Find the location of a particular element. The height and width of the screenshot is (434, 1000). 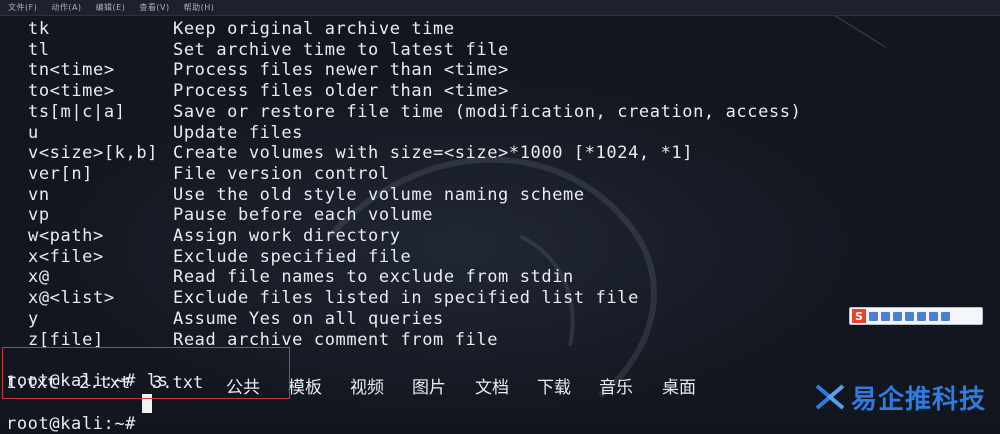

menu-actions: 动作(A) is located at coordinates (66, 7).